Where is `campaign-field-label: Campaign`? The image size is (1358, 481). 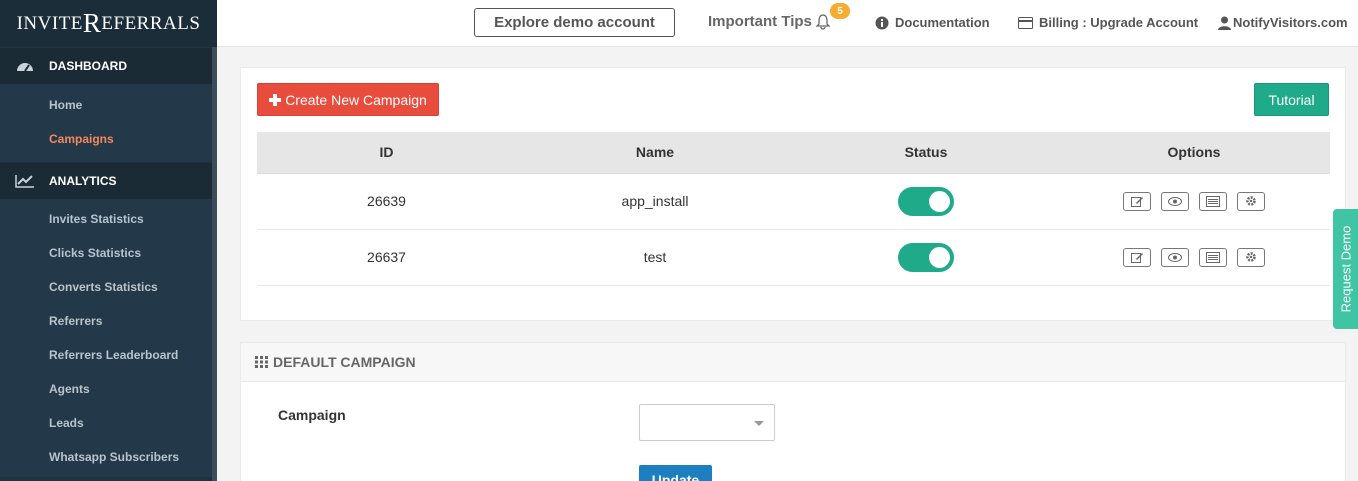 campaign-field-label: Campaign is located at coordinates (312, 415).